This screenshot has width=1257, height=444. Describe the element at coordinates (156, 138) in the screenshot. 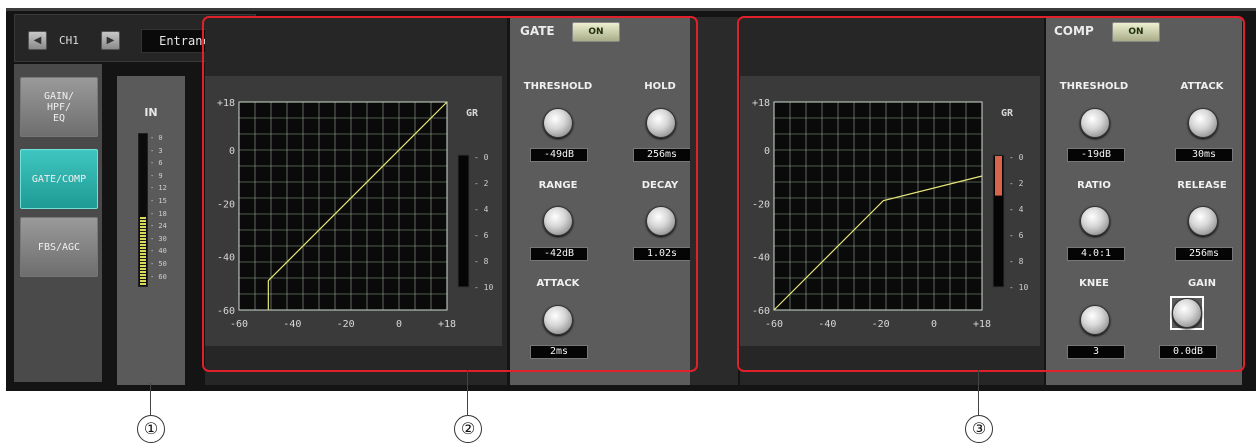

I see `meter-scale-label: - 0` at that location.